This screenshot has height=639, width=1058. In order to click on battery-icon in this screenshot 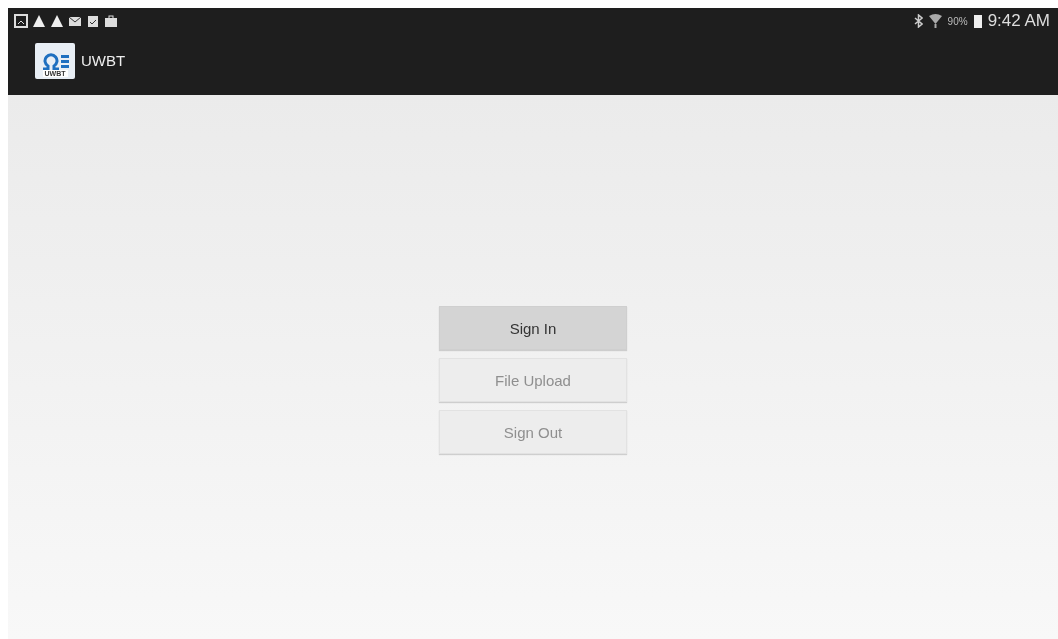, I will do `click(977, 21)`.